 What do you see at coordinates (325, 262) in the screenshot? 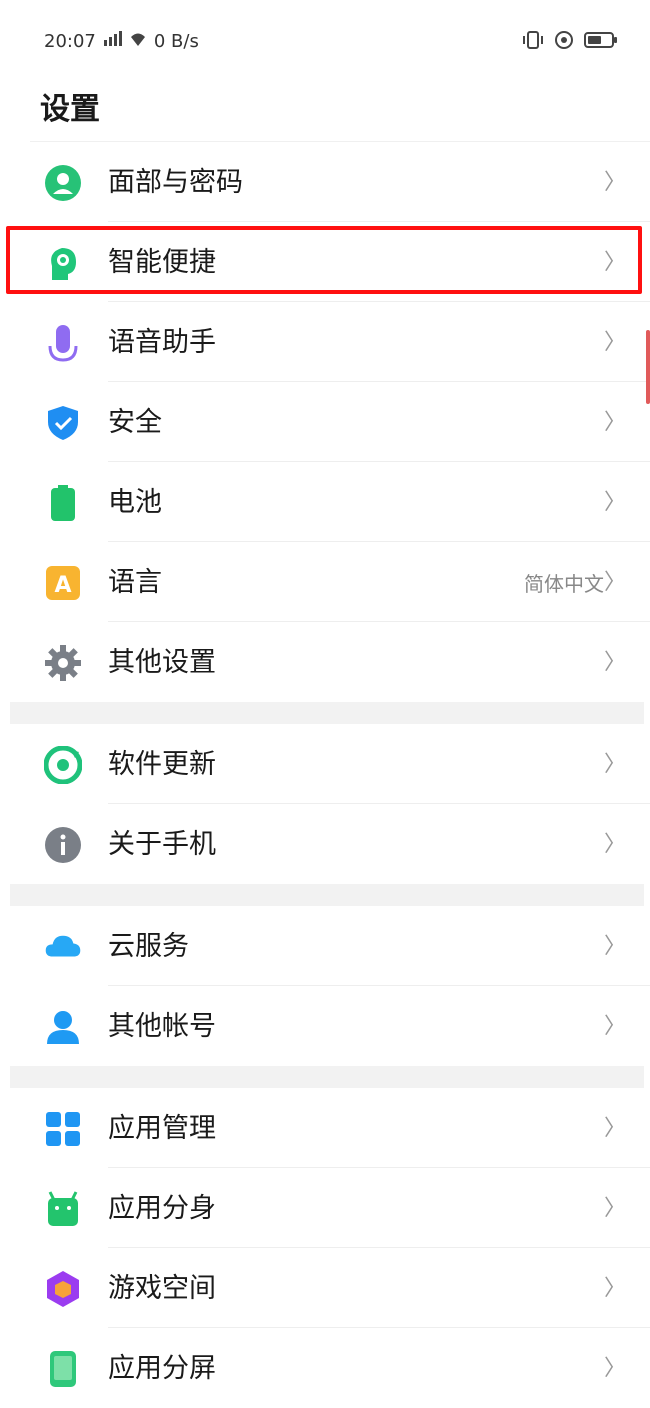
I see `settings-item-smart-assist: 智能便捷 〉` at bounding box center [325, 262].